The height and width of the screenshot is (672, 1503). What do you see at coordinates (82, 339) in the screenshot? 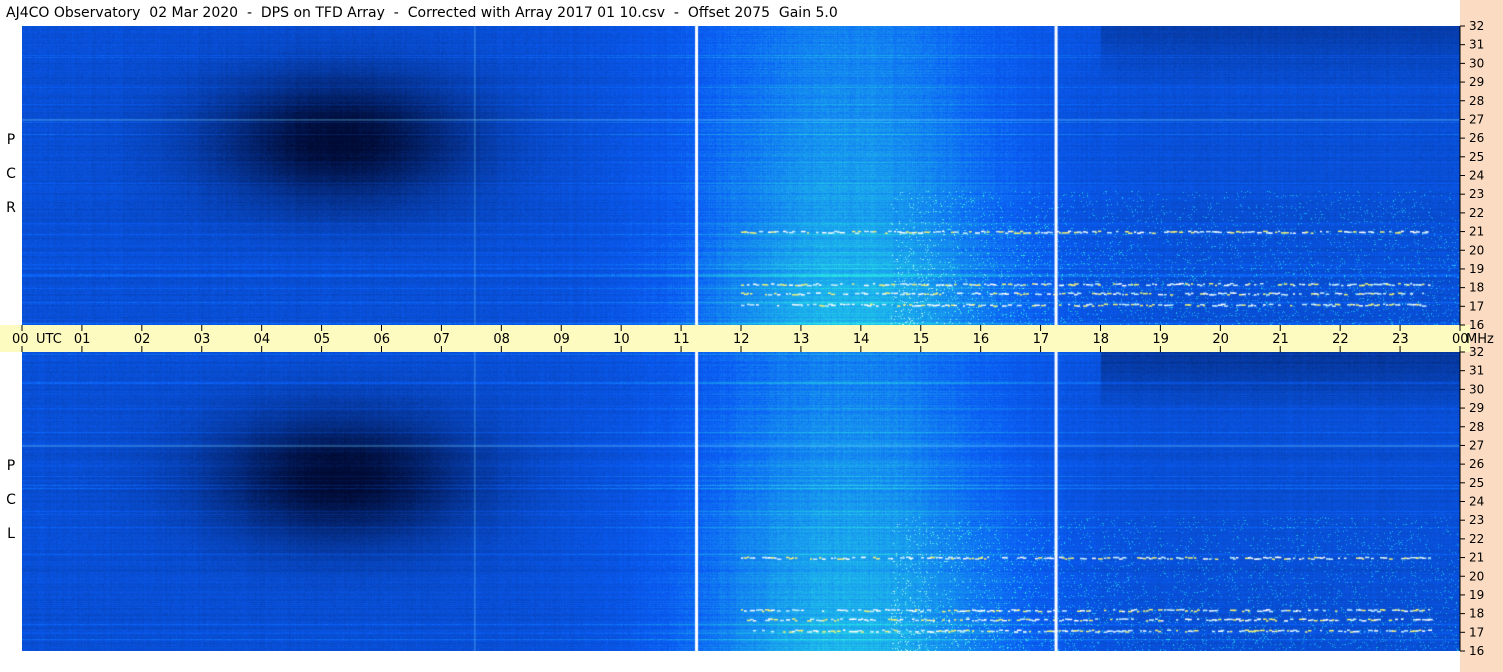
I see `time-tick-label: 01` at bounding box center [82, 339].